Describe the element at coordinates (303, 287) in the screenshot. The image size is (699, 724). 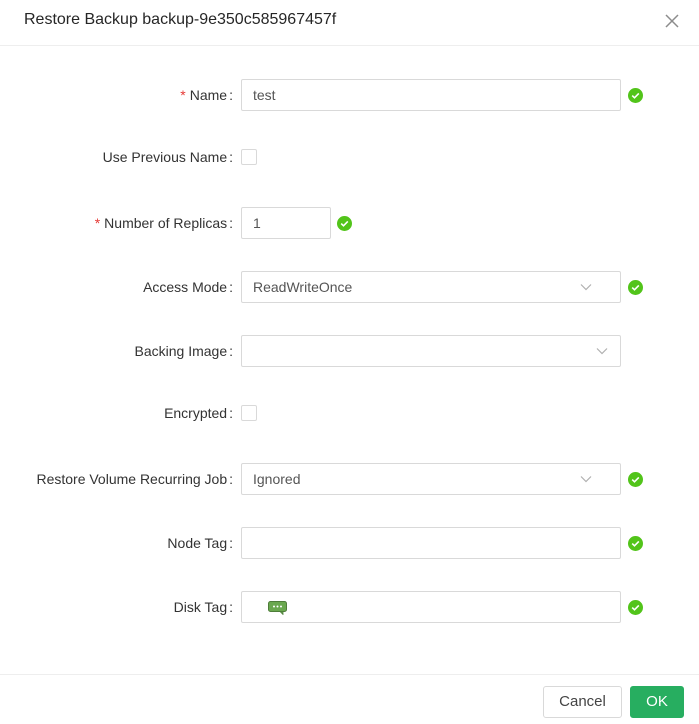
I see `access-mode-value: ReadWriteOnce` at that location.